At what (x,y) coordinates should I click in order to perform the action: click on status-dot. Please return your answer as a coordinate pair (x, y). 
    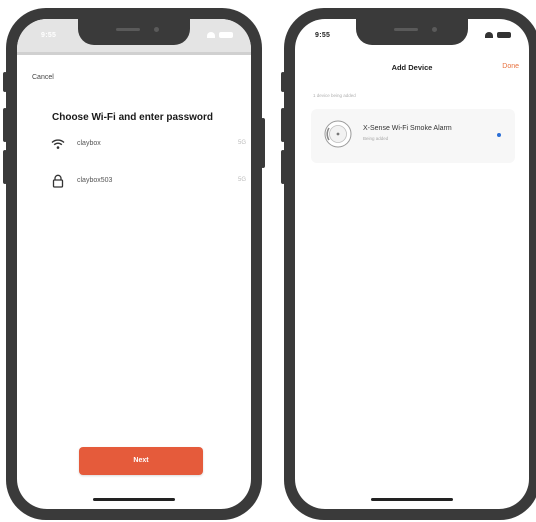
    Looking at the image, I should click on (499, 135).